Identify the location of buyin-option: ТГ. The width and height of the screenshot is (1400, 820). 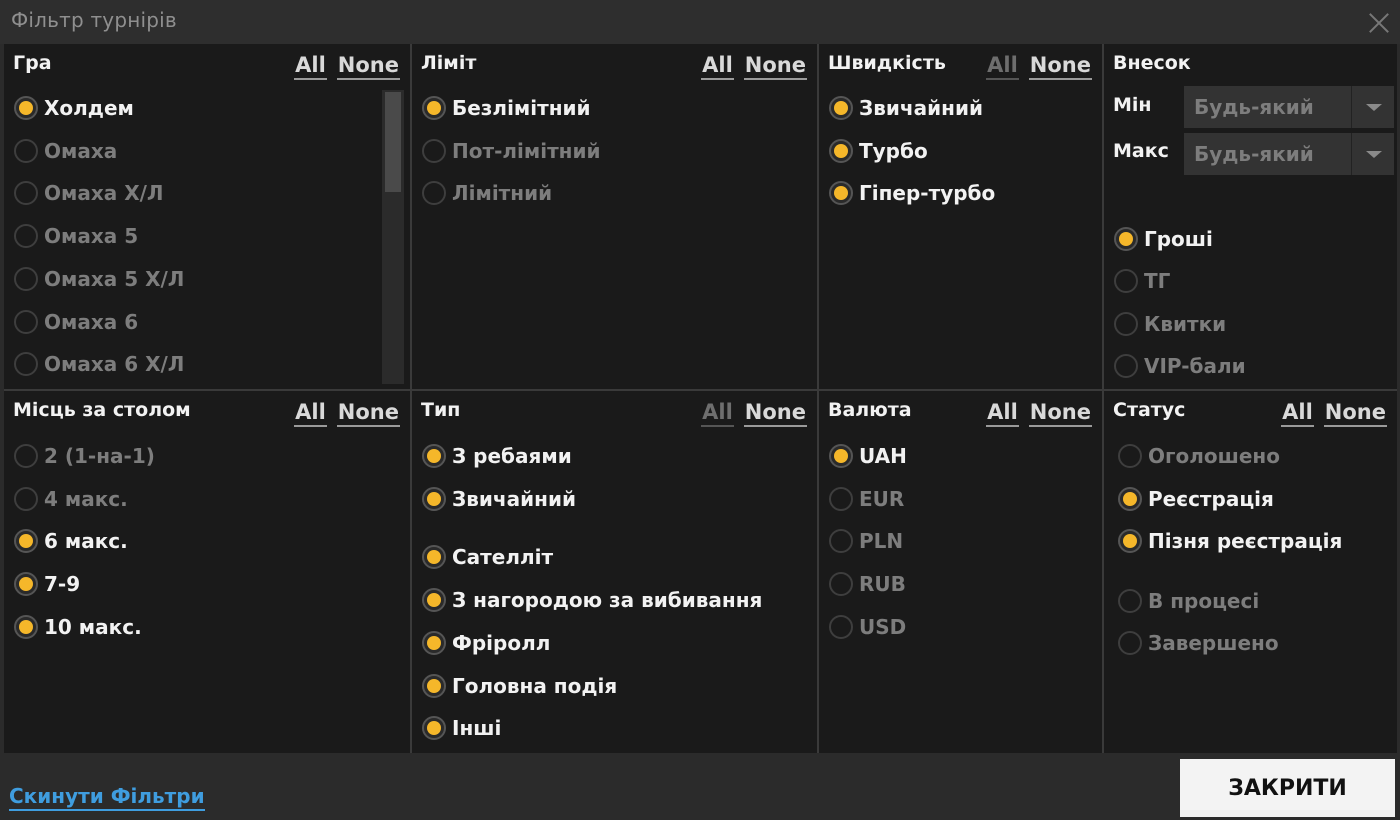
(1142, 281).